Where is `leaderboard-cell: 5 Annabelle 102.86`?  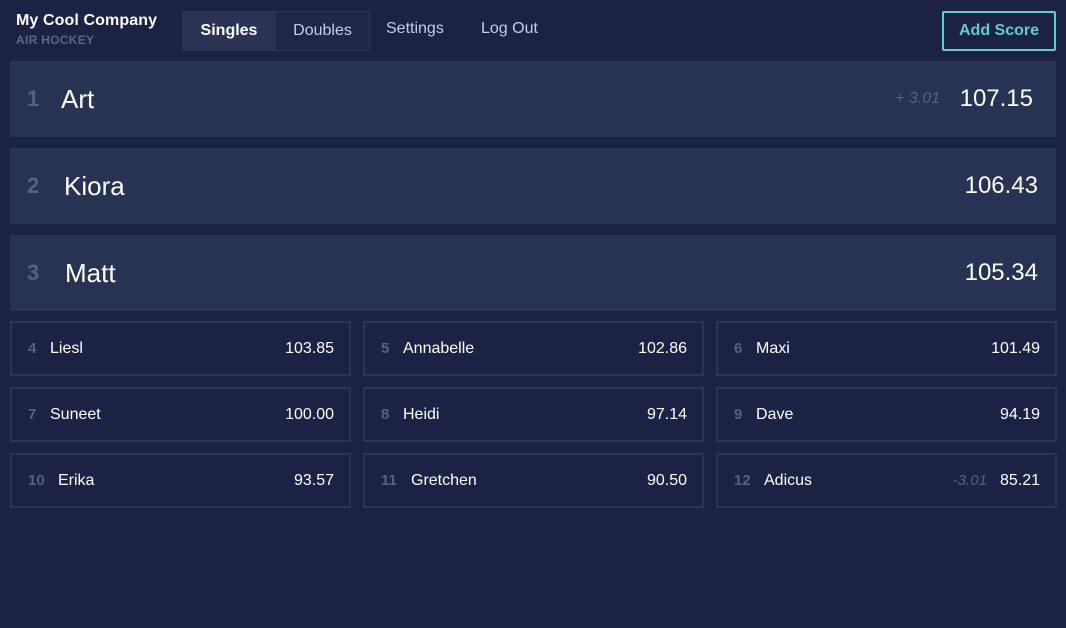
leaderboard-cell: 5 Annabelle 102.86 is located at coordinates (533, 348).